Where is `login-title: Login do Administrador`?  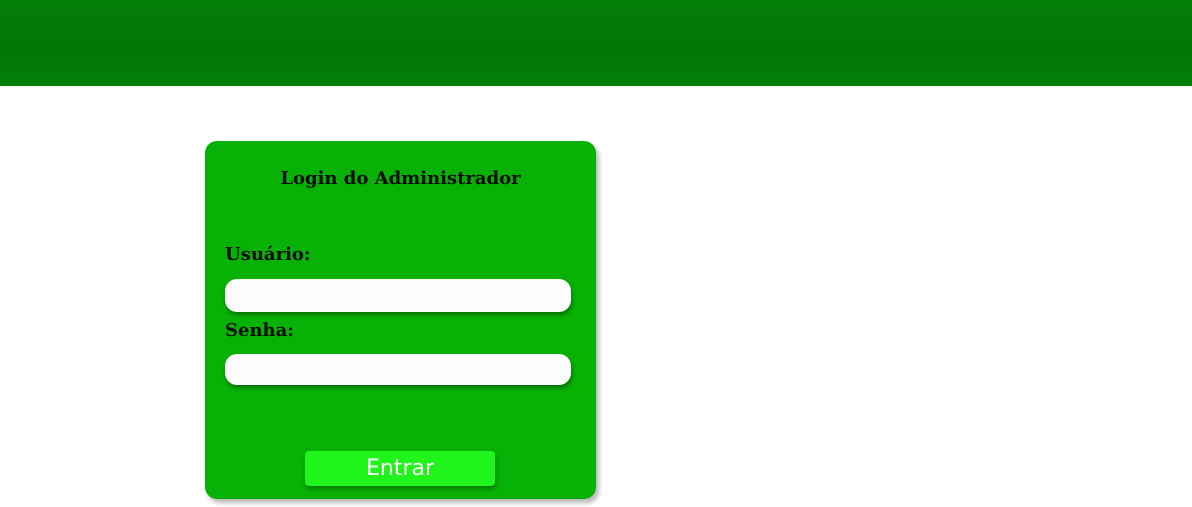
login-title: Login do Administrador is located at coordinates (400, 178).